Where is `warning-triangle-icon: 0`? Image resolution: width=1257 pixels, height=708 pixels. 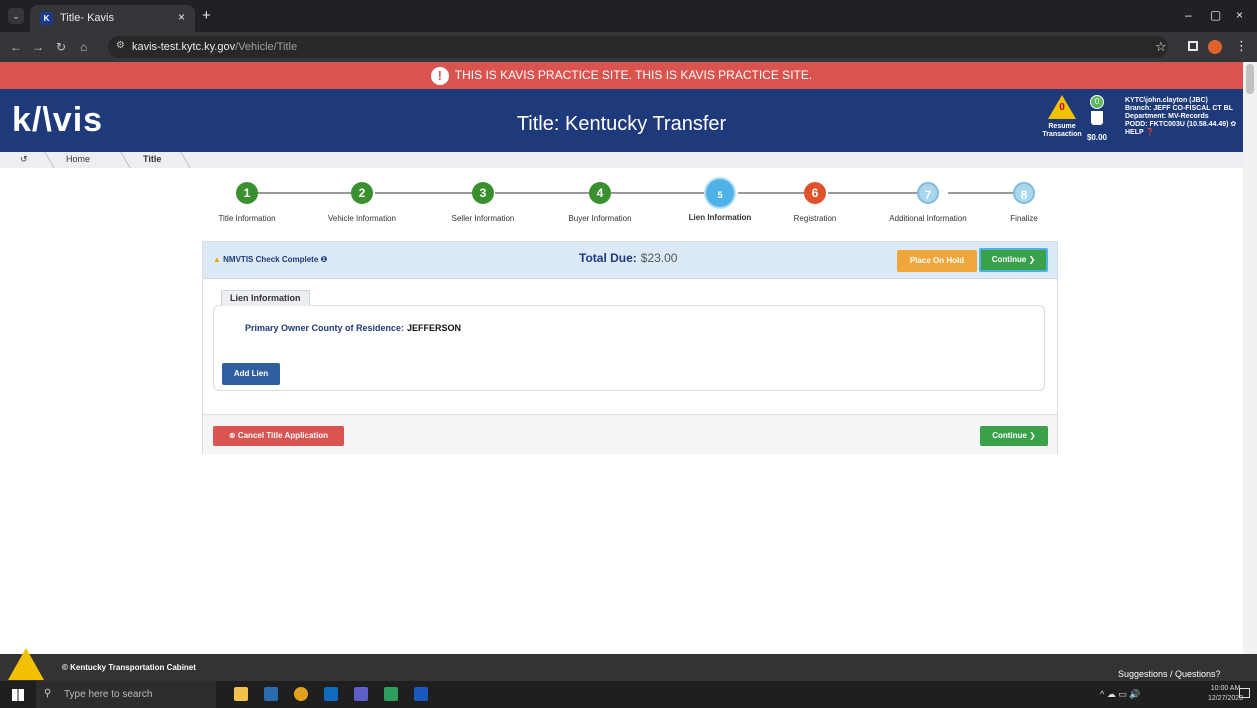
warning-triangle-icon: 0 is located at coordinates (1062, 107).